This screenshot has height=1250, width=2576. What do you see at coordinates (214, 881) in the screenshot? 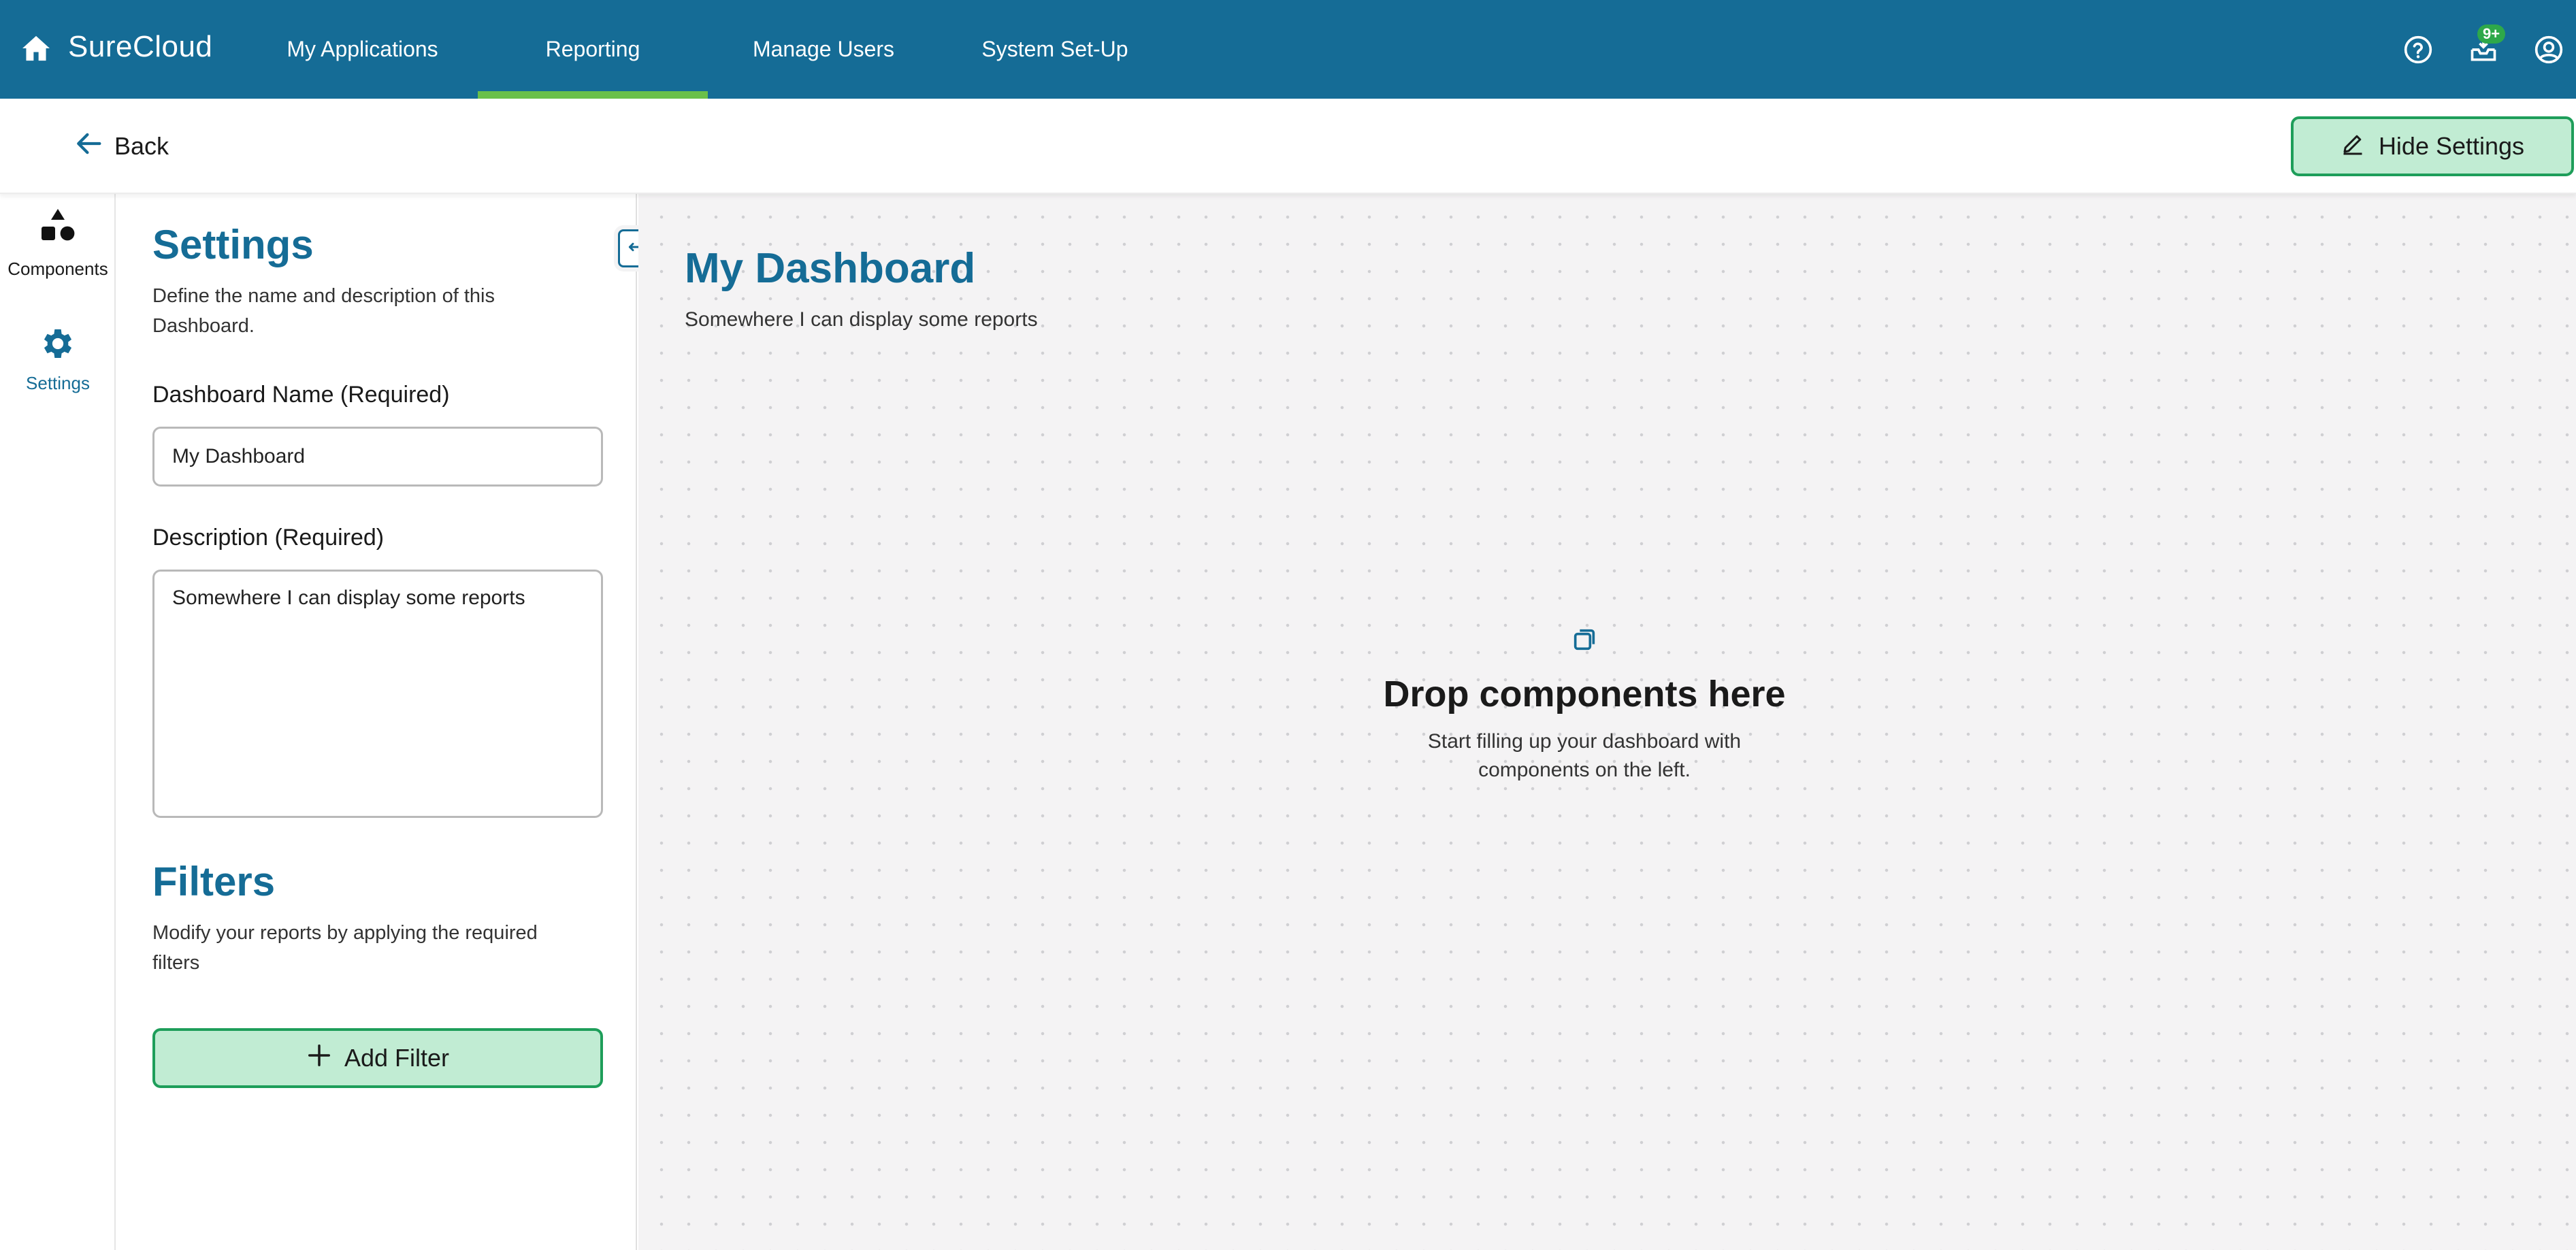
I see `filters-title: Filters` at bounding box center [214, 881].